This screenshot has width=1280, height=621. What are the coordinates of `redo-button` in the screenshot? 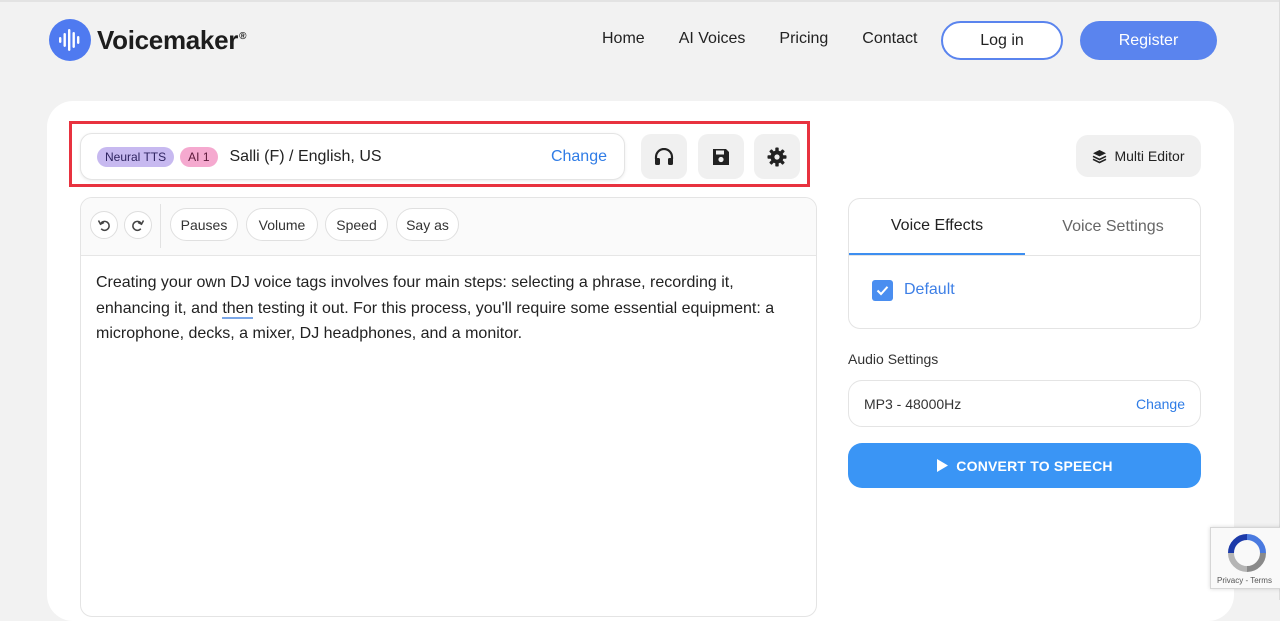 It's located at (138, 225).